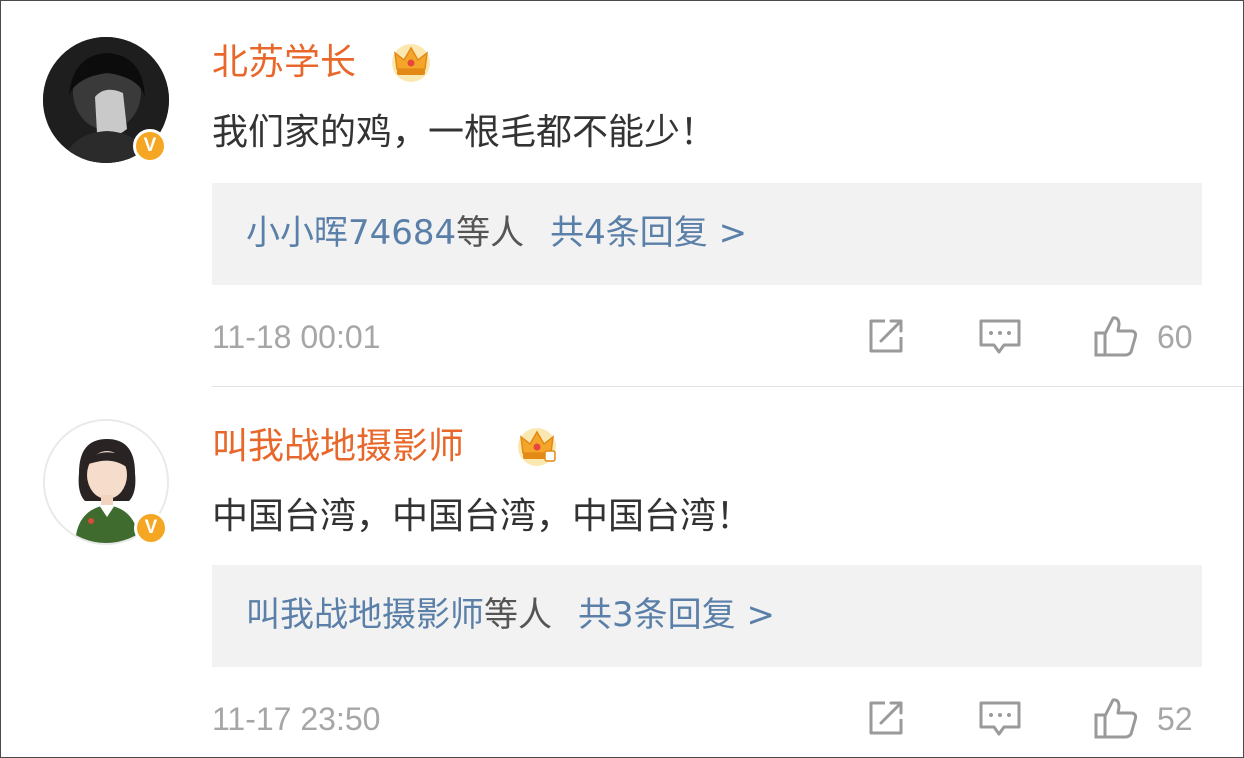  I want to click on comment-text: 我们家的鸡，一根毛都不能少！, so click(464, 132).